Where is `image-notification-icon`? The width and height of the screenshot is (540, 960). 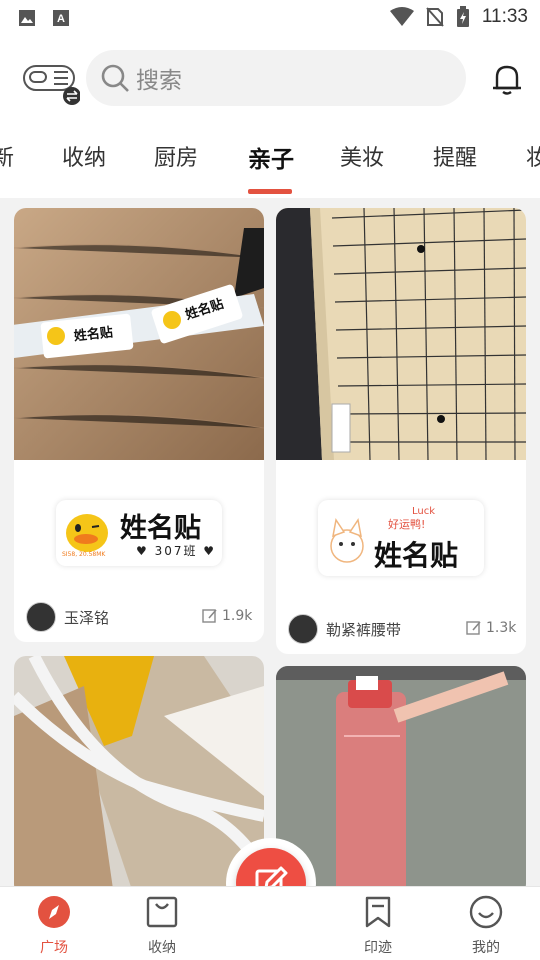 image-notification-icon is located at coordinates (27, 18).